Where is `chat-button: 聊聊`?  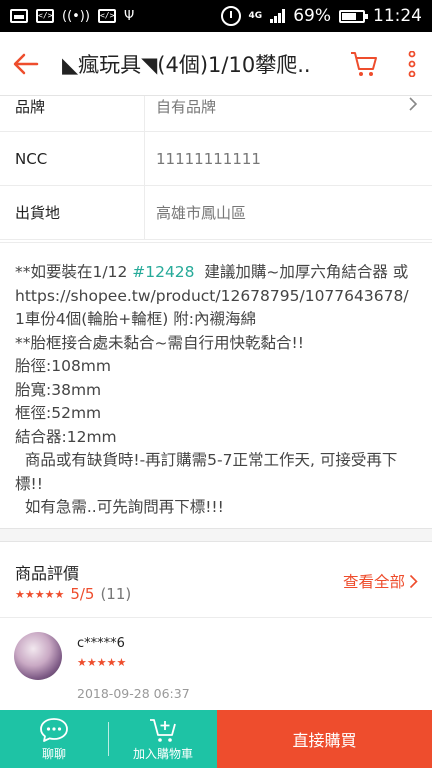
chat-button: 聊聊 is located at coordinates (54, 739).